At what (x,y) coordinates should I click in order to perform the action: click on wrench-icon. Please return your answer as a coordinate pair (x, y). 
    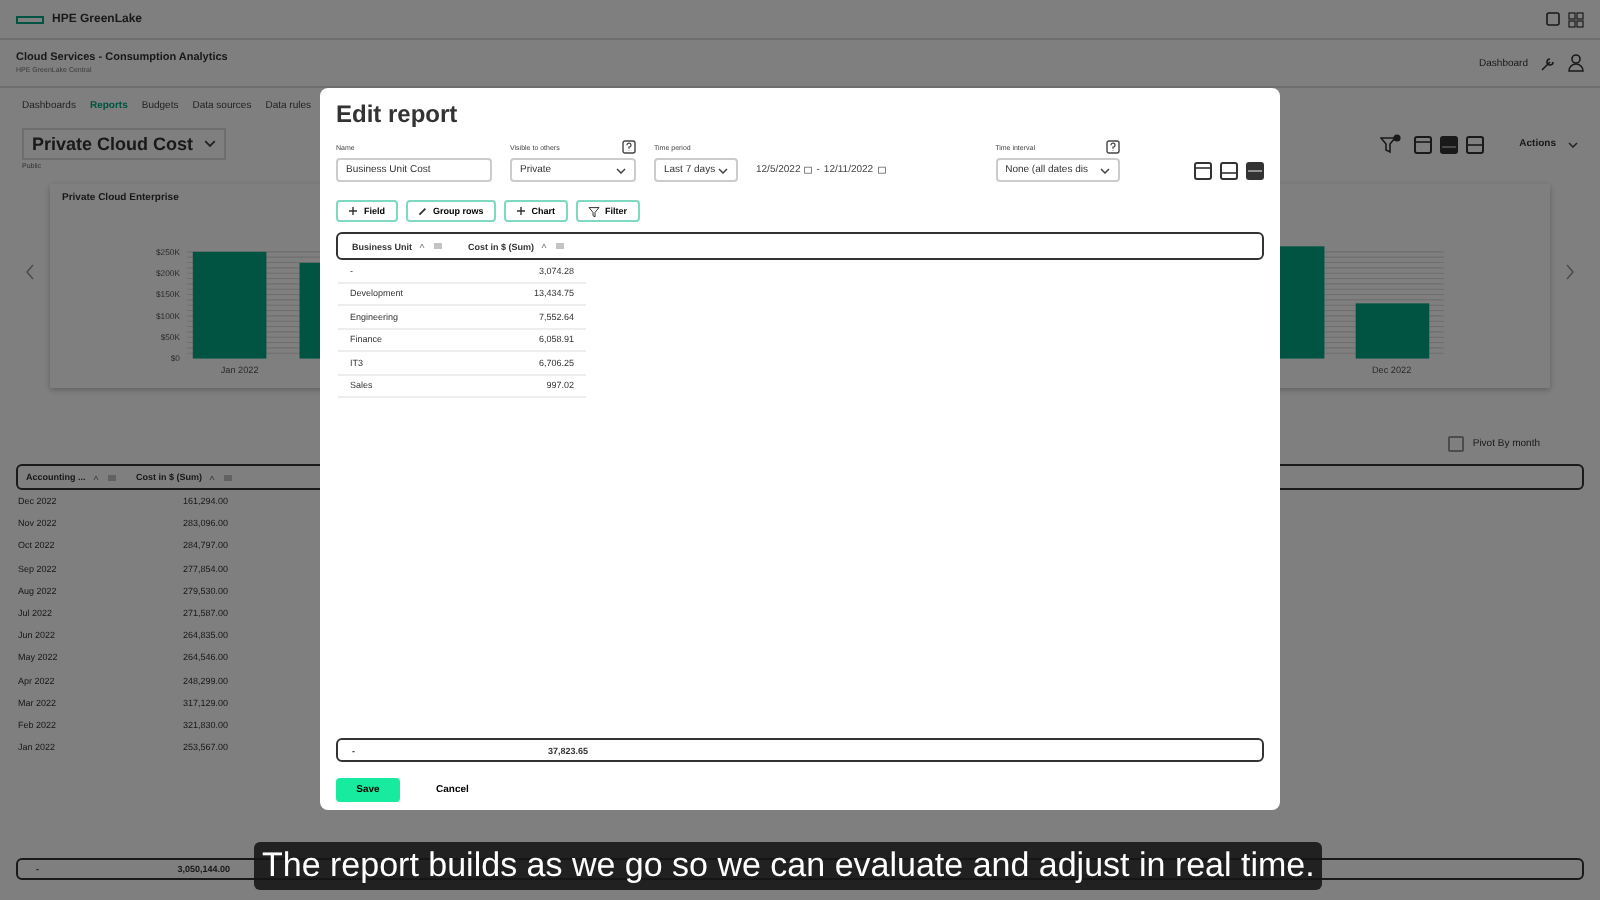
    Looking at the image, I should click on (1548, 63).